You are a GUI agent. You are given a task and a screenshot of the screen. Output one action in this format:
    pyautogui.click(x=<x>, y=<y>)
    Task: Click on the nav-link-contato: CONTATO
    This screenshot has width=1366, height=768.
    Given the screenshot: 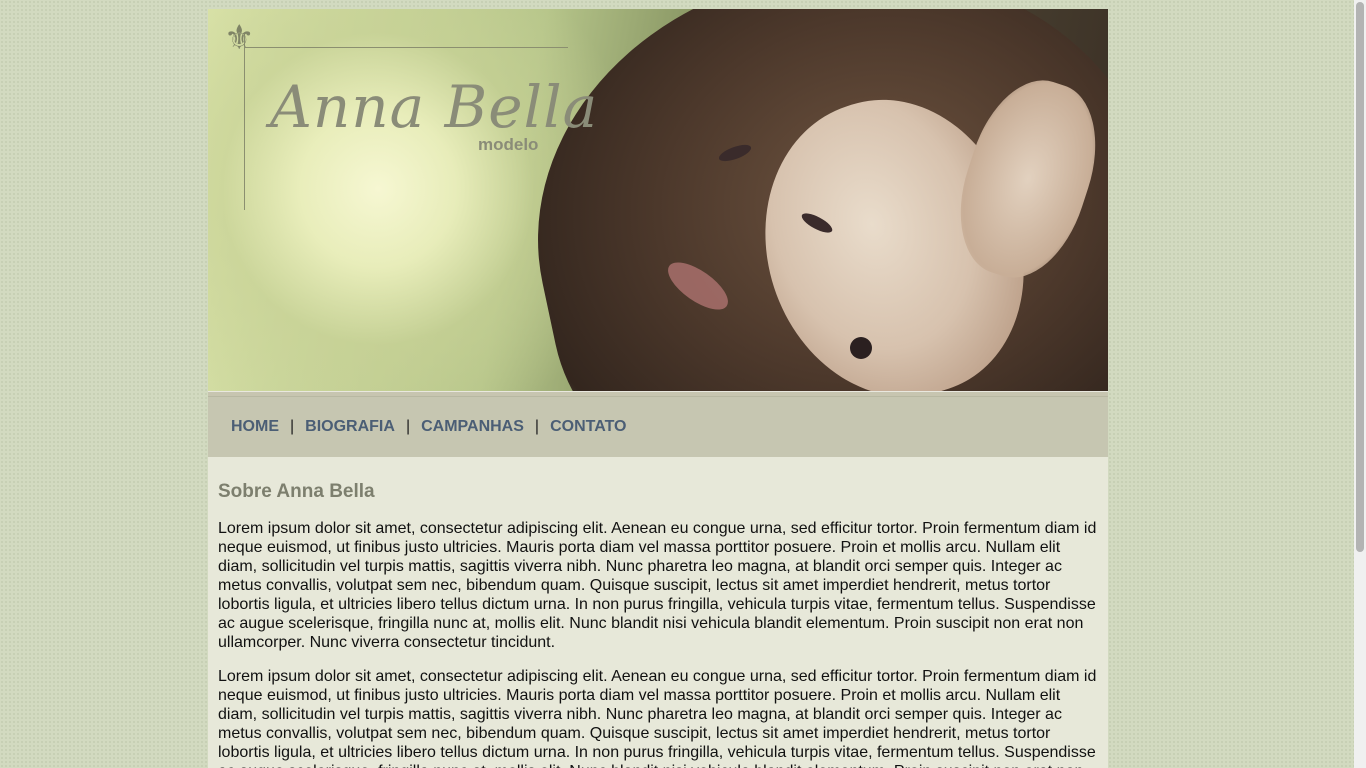 What is the action you would take?
    pyautogui.click(x=588, y=427)
    